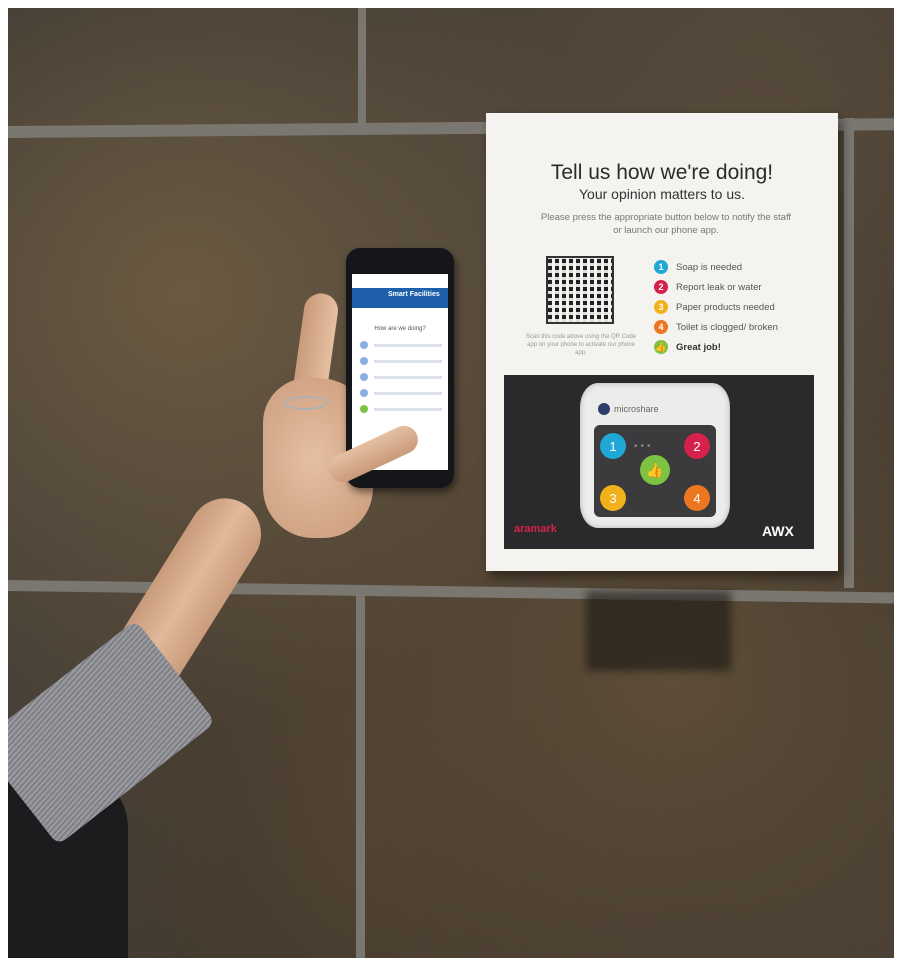 Image resolution: width=900 pixels, height=962 pixels. What do you see at coordinates (604, 409) in the screenshot?
I see `brand-logo-icon` at bounding box center [604, 409].